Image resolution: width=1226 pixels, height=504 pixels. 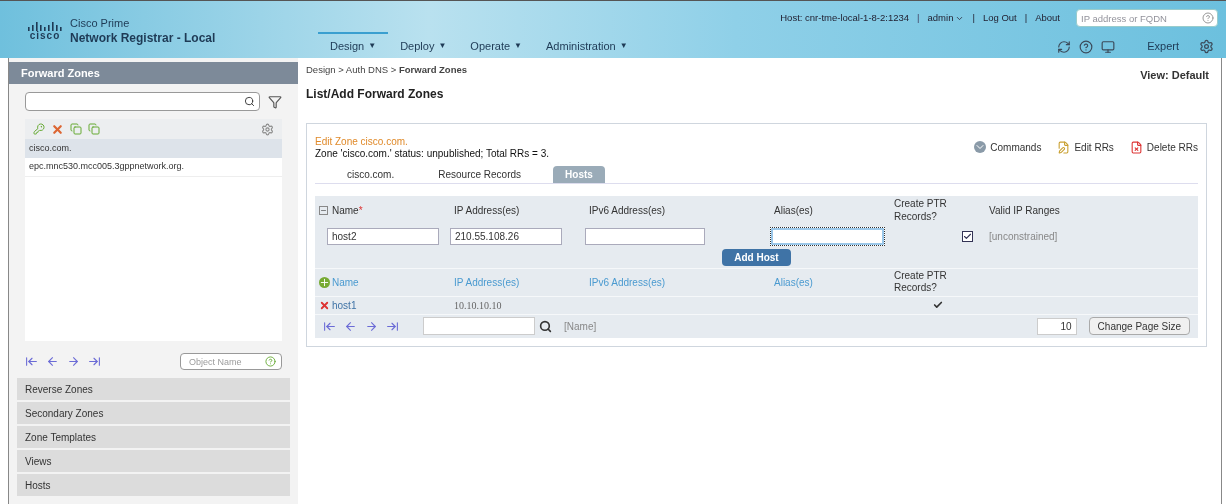 What do you see at coordinates (1023, 237) in the screenshot?
I see `valid-ip-ranges: [unconstrained]` at bounding box center [1023, 237].